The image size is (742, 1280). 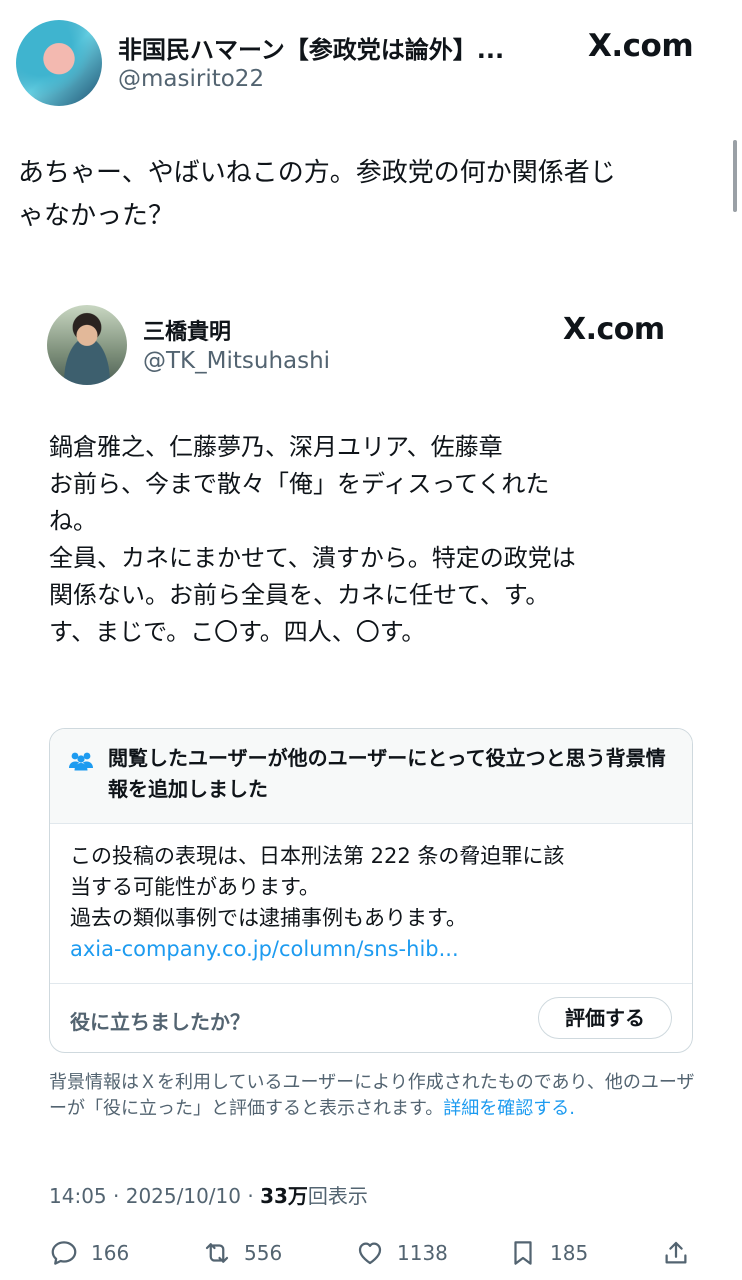 I want to click on reply-count: 166, so click(x=110, y=1253).